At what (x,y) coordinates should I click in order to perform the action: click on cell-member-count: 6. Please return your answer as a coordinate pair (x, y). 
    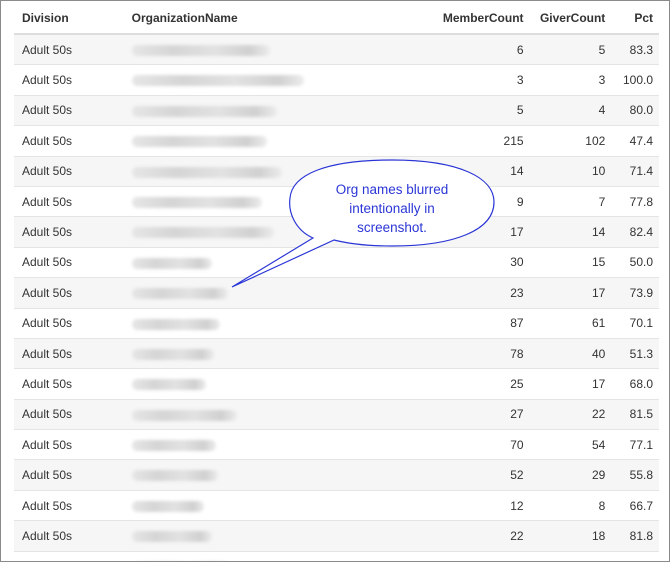
    Looking at the image, I should click on (473, 49).